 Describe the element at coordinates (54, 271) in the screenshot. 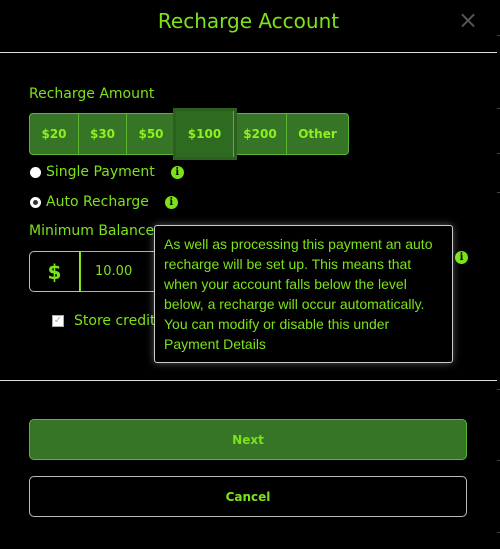

I see `currency-addon: $` at that location.